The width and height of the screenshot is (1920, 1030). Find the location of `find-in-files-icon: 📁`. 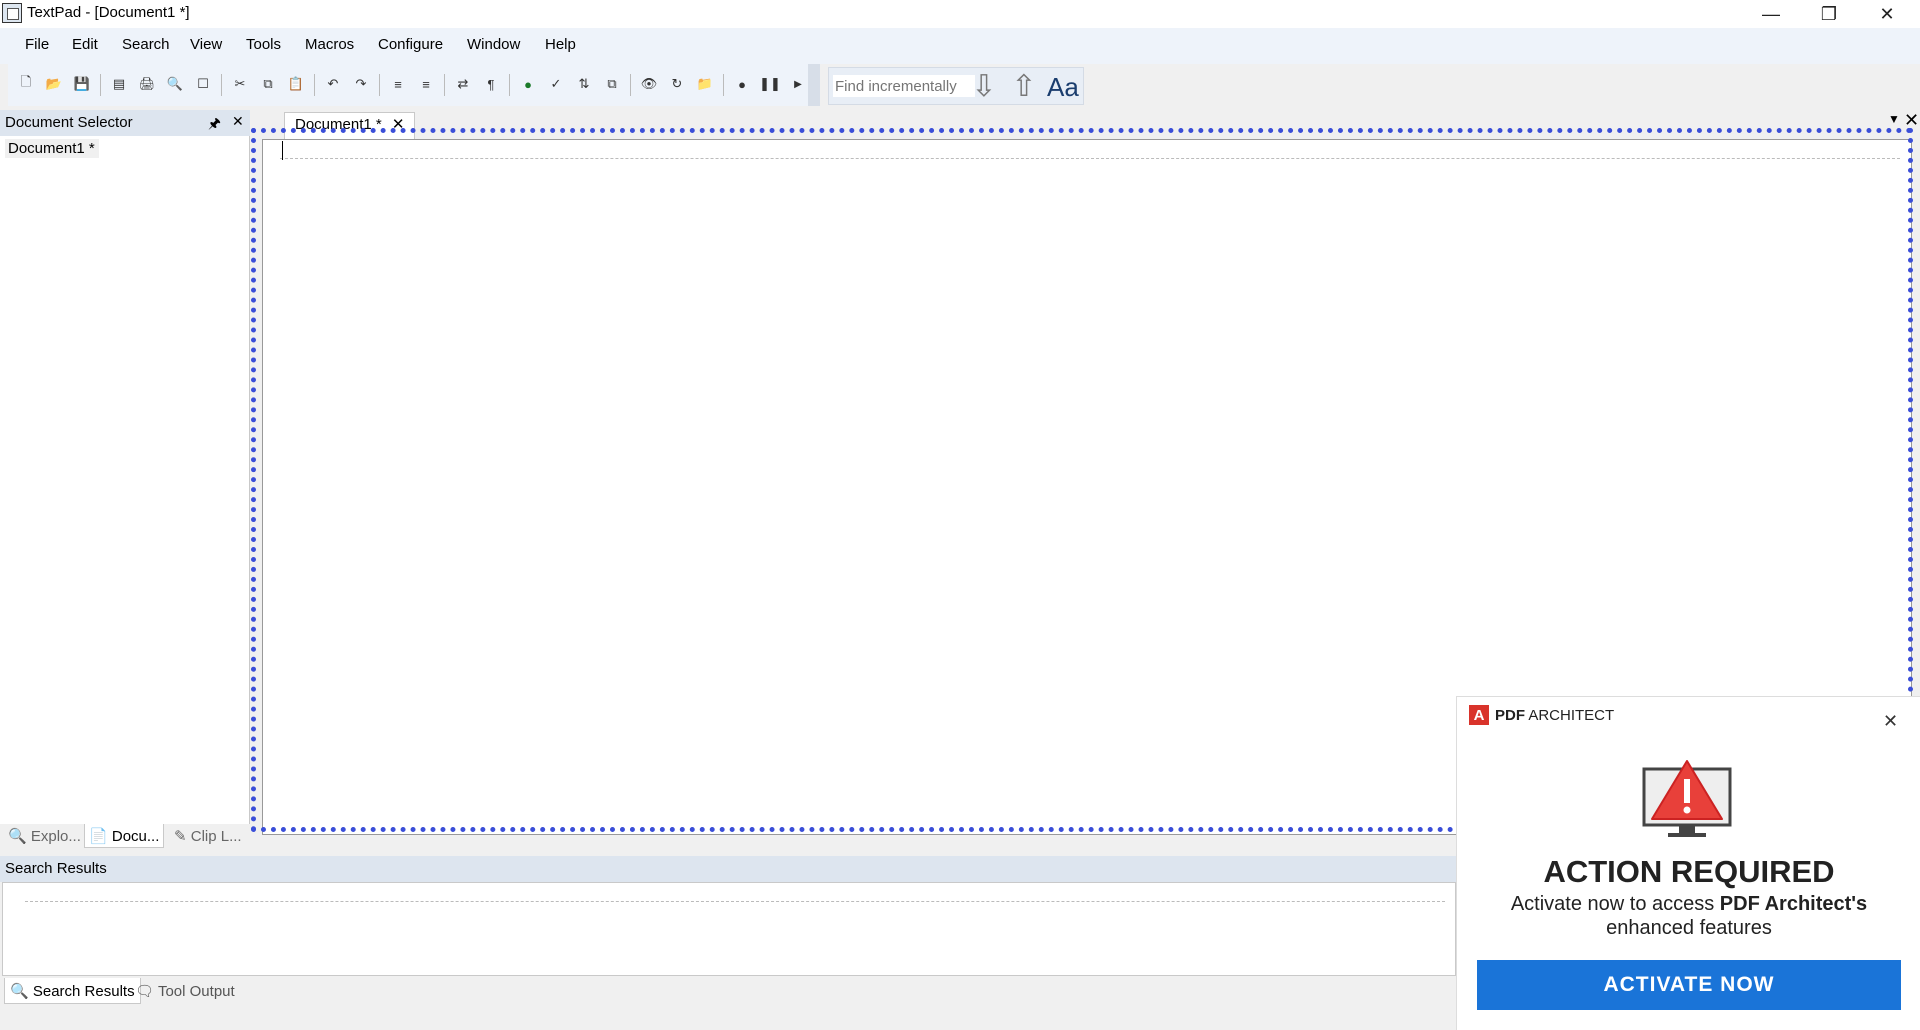

find-in-files-icon: 📁 is located at coordinates (705, 84).